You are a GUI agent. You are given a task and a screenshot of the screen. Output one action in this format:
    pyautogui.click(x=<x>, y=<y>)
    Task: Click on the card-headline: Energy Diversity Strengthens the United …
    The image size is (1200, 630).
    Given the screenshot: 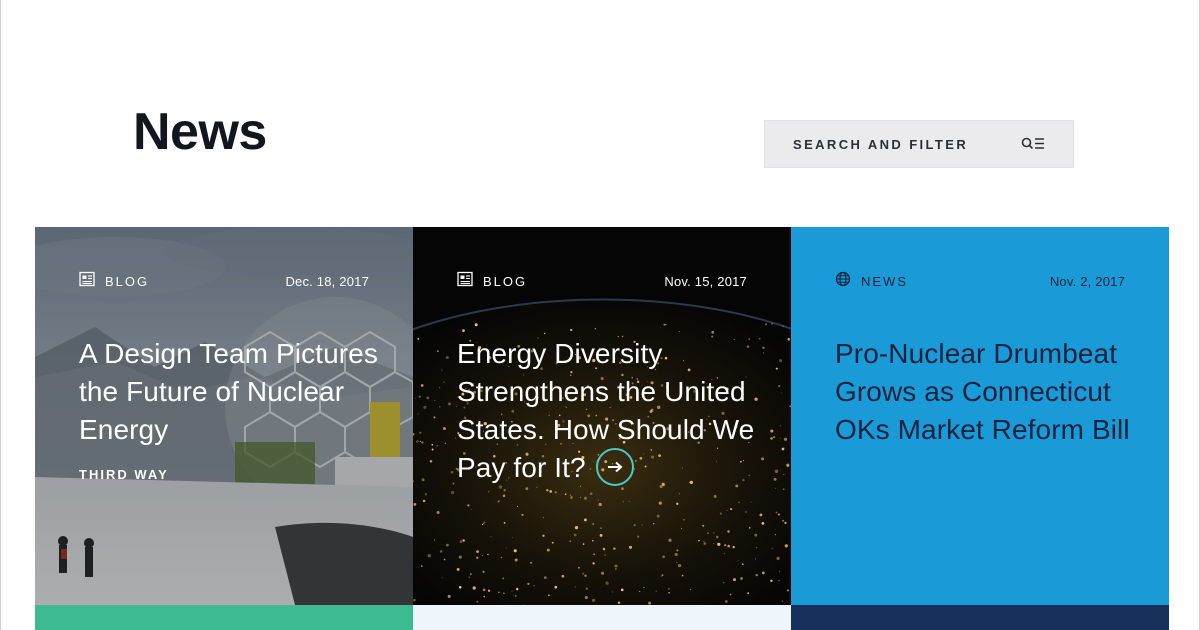 What is the action you would take?
    pyautogui.click(x=607, y=412)
    